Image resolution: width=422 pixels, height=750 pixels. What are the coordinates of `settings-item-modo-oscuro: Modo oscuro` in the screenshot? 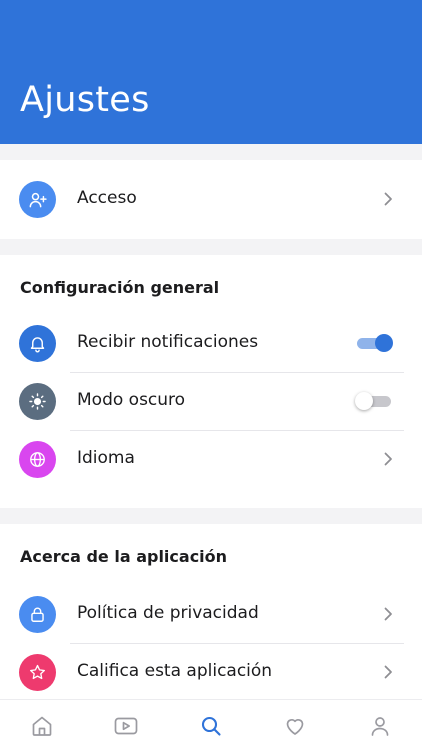 It's located at (211, 401).